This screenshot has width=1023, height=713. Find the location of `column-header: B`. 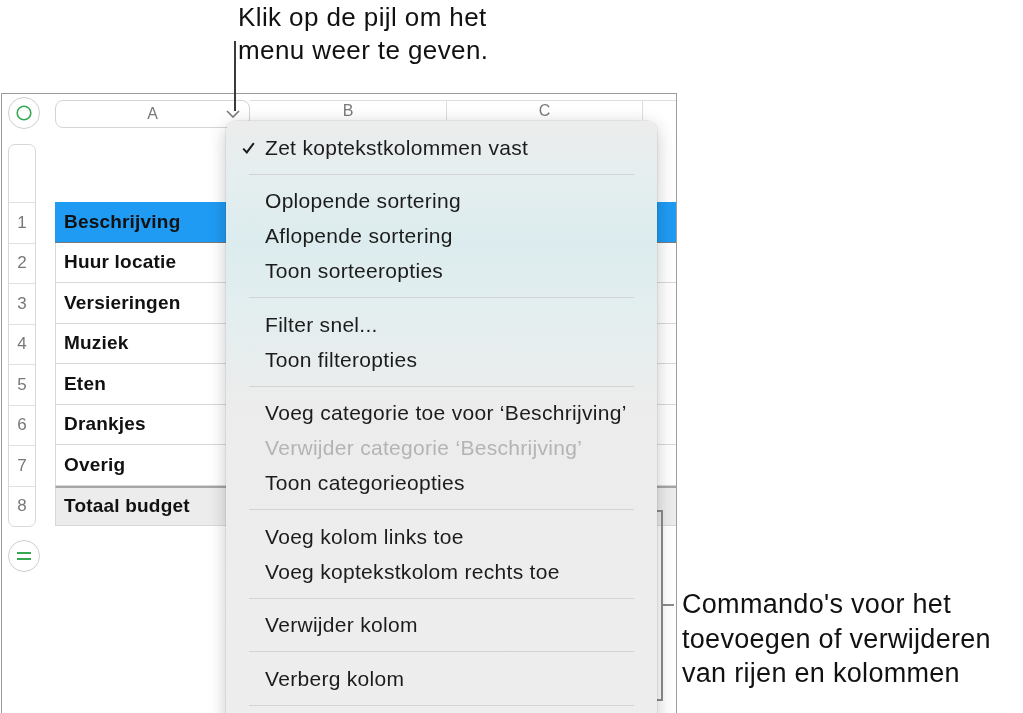

column-header: B is located at coordinates (348, 110).